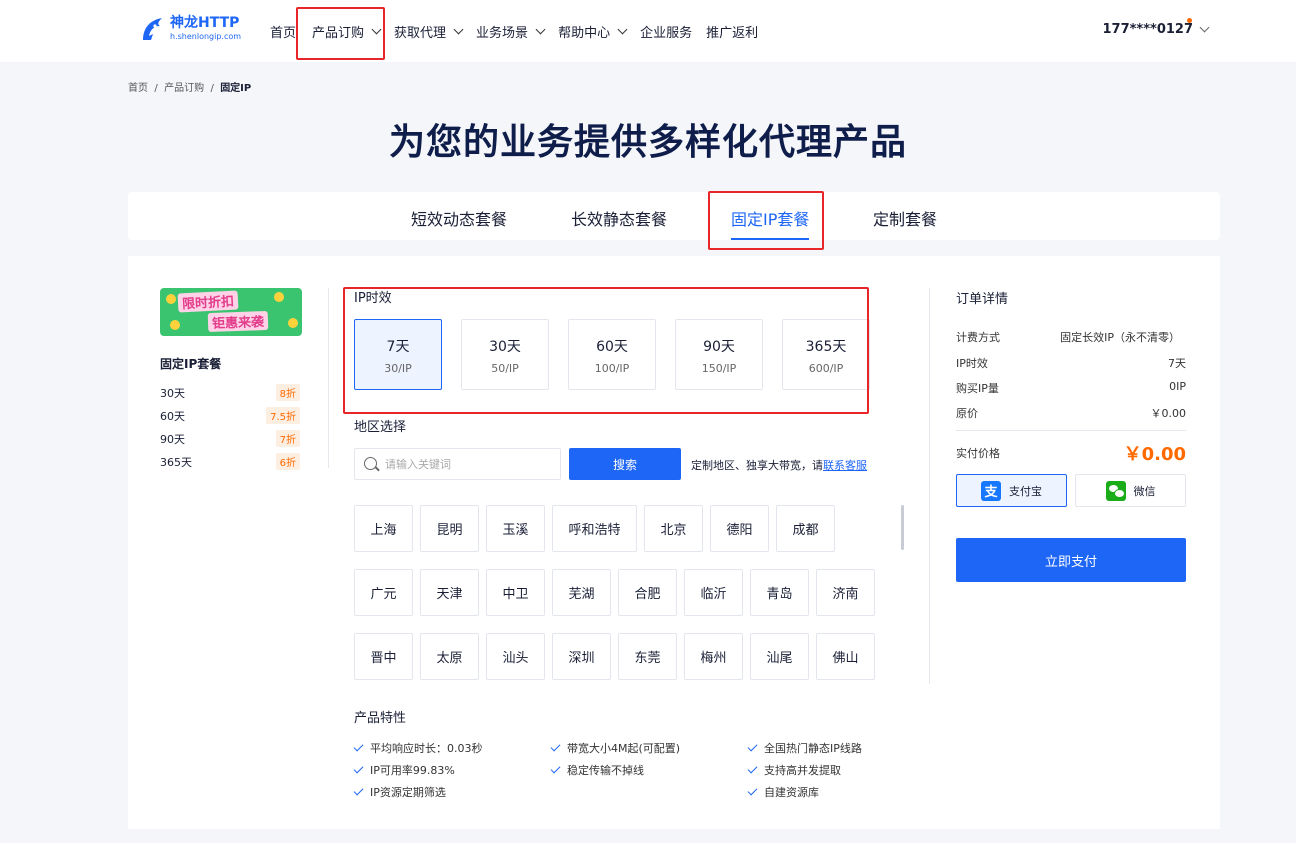 This screenshot has height=843, width=1296. I want to click on city-option: 青岛, so click(779, 592).